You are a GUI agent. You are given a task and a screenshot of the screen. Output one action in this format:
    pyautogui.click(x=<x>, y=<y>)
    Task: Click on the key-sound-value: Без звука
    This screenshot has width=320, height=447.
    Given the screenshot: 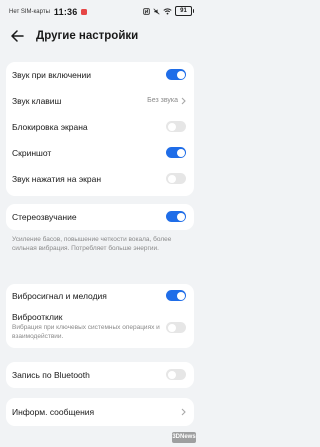 What is the action you would take?
    pyautogui.click(x=162, y=100)
    